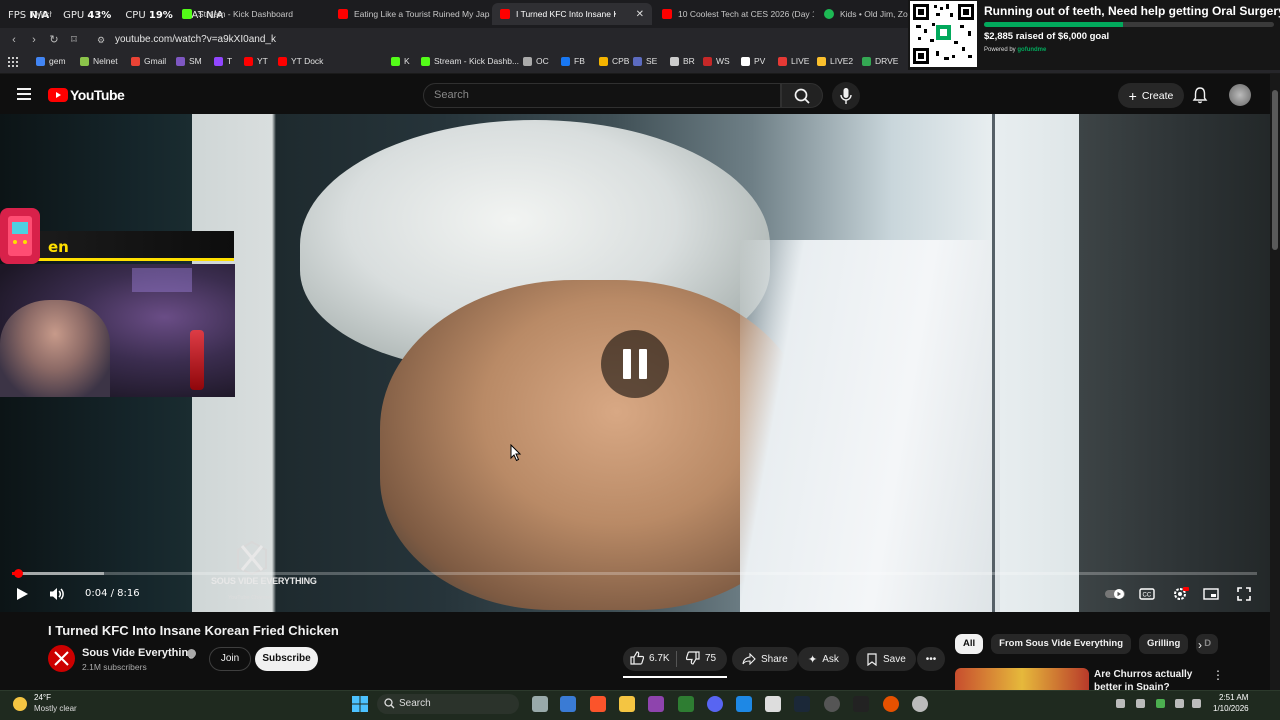  What do you see at coordinates (1140, 703) in the screenshot?
I see `cloud-icon` at bounding box center [1140, 703].